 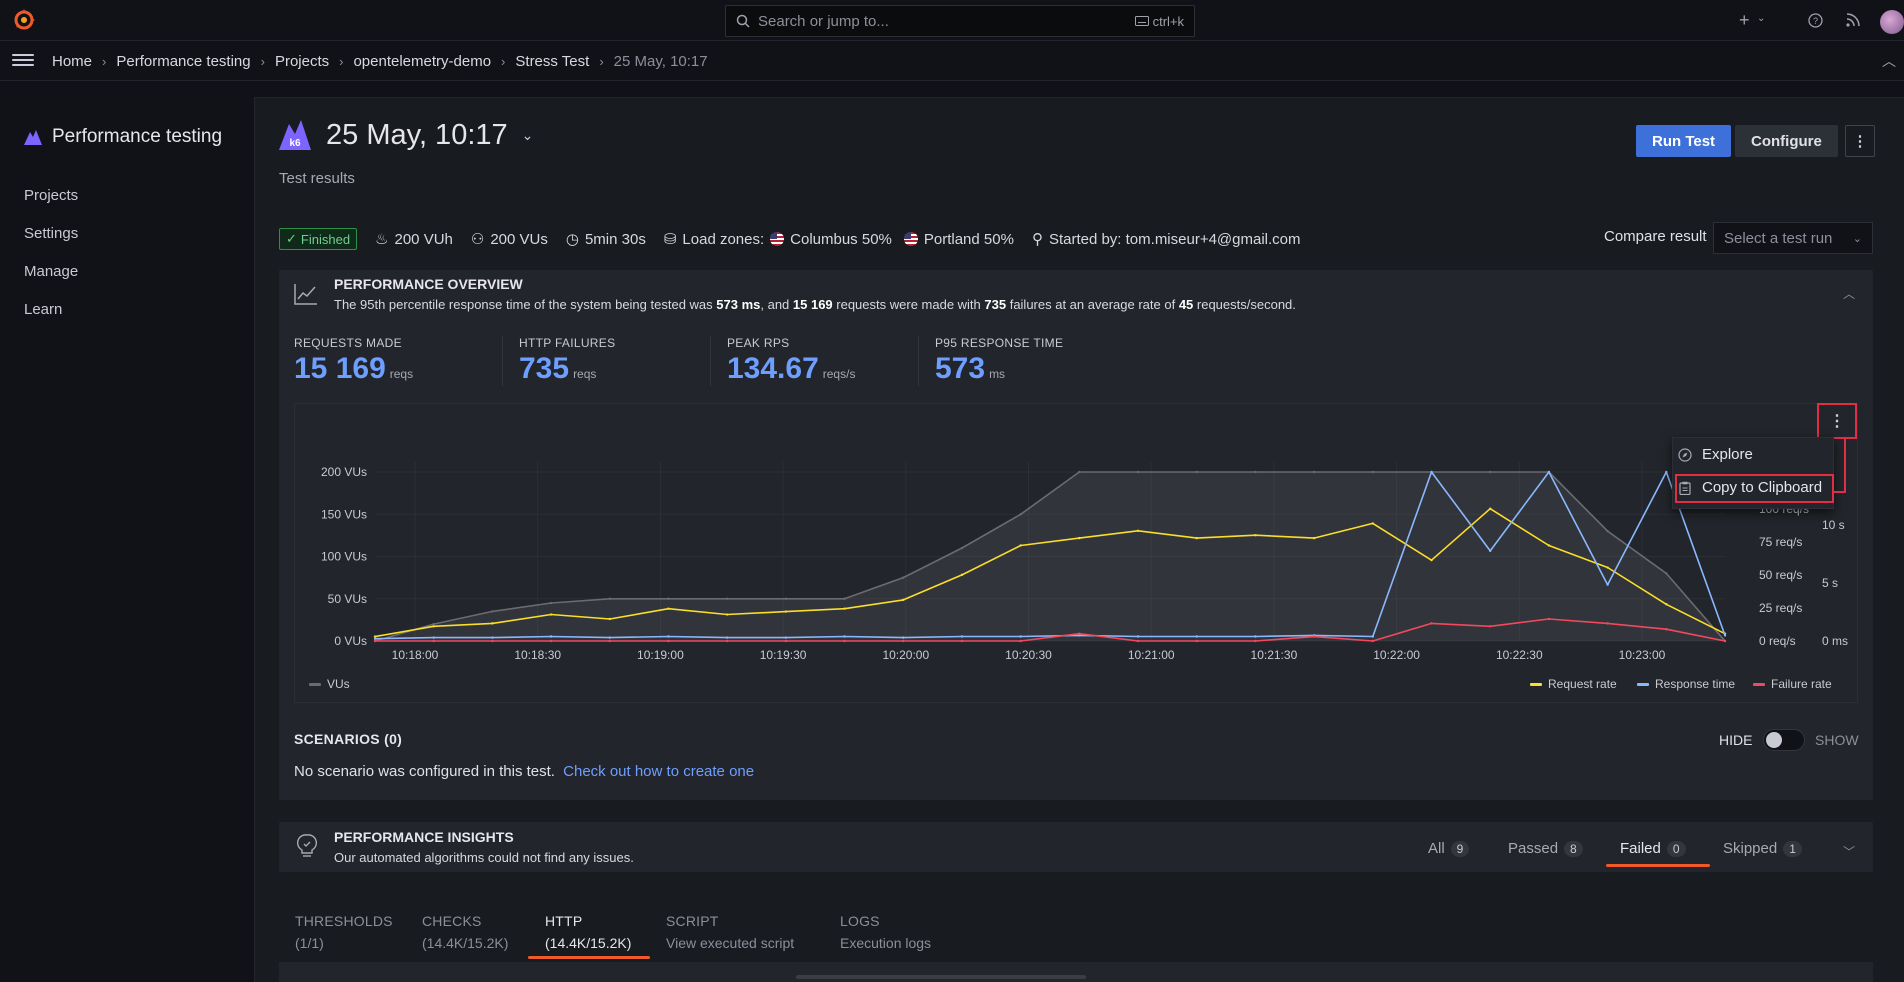 I want to click on insights-title: PERFORMANCE INSIGHTS, so click(x=424, y=837).